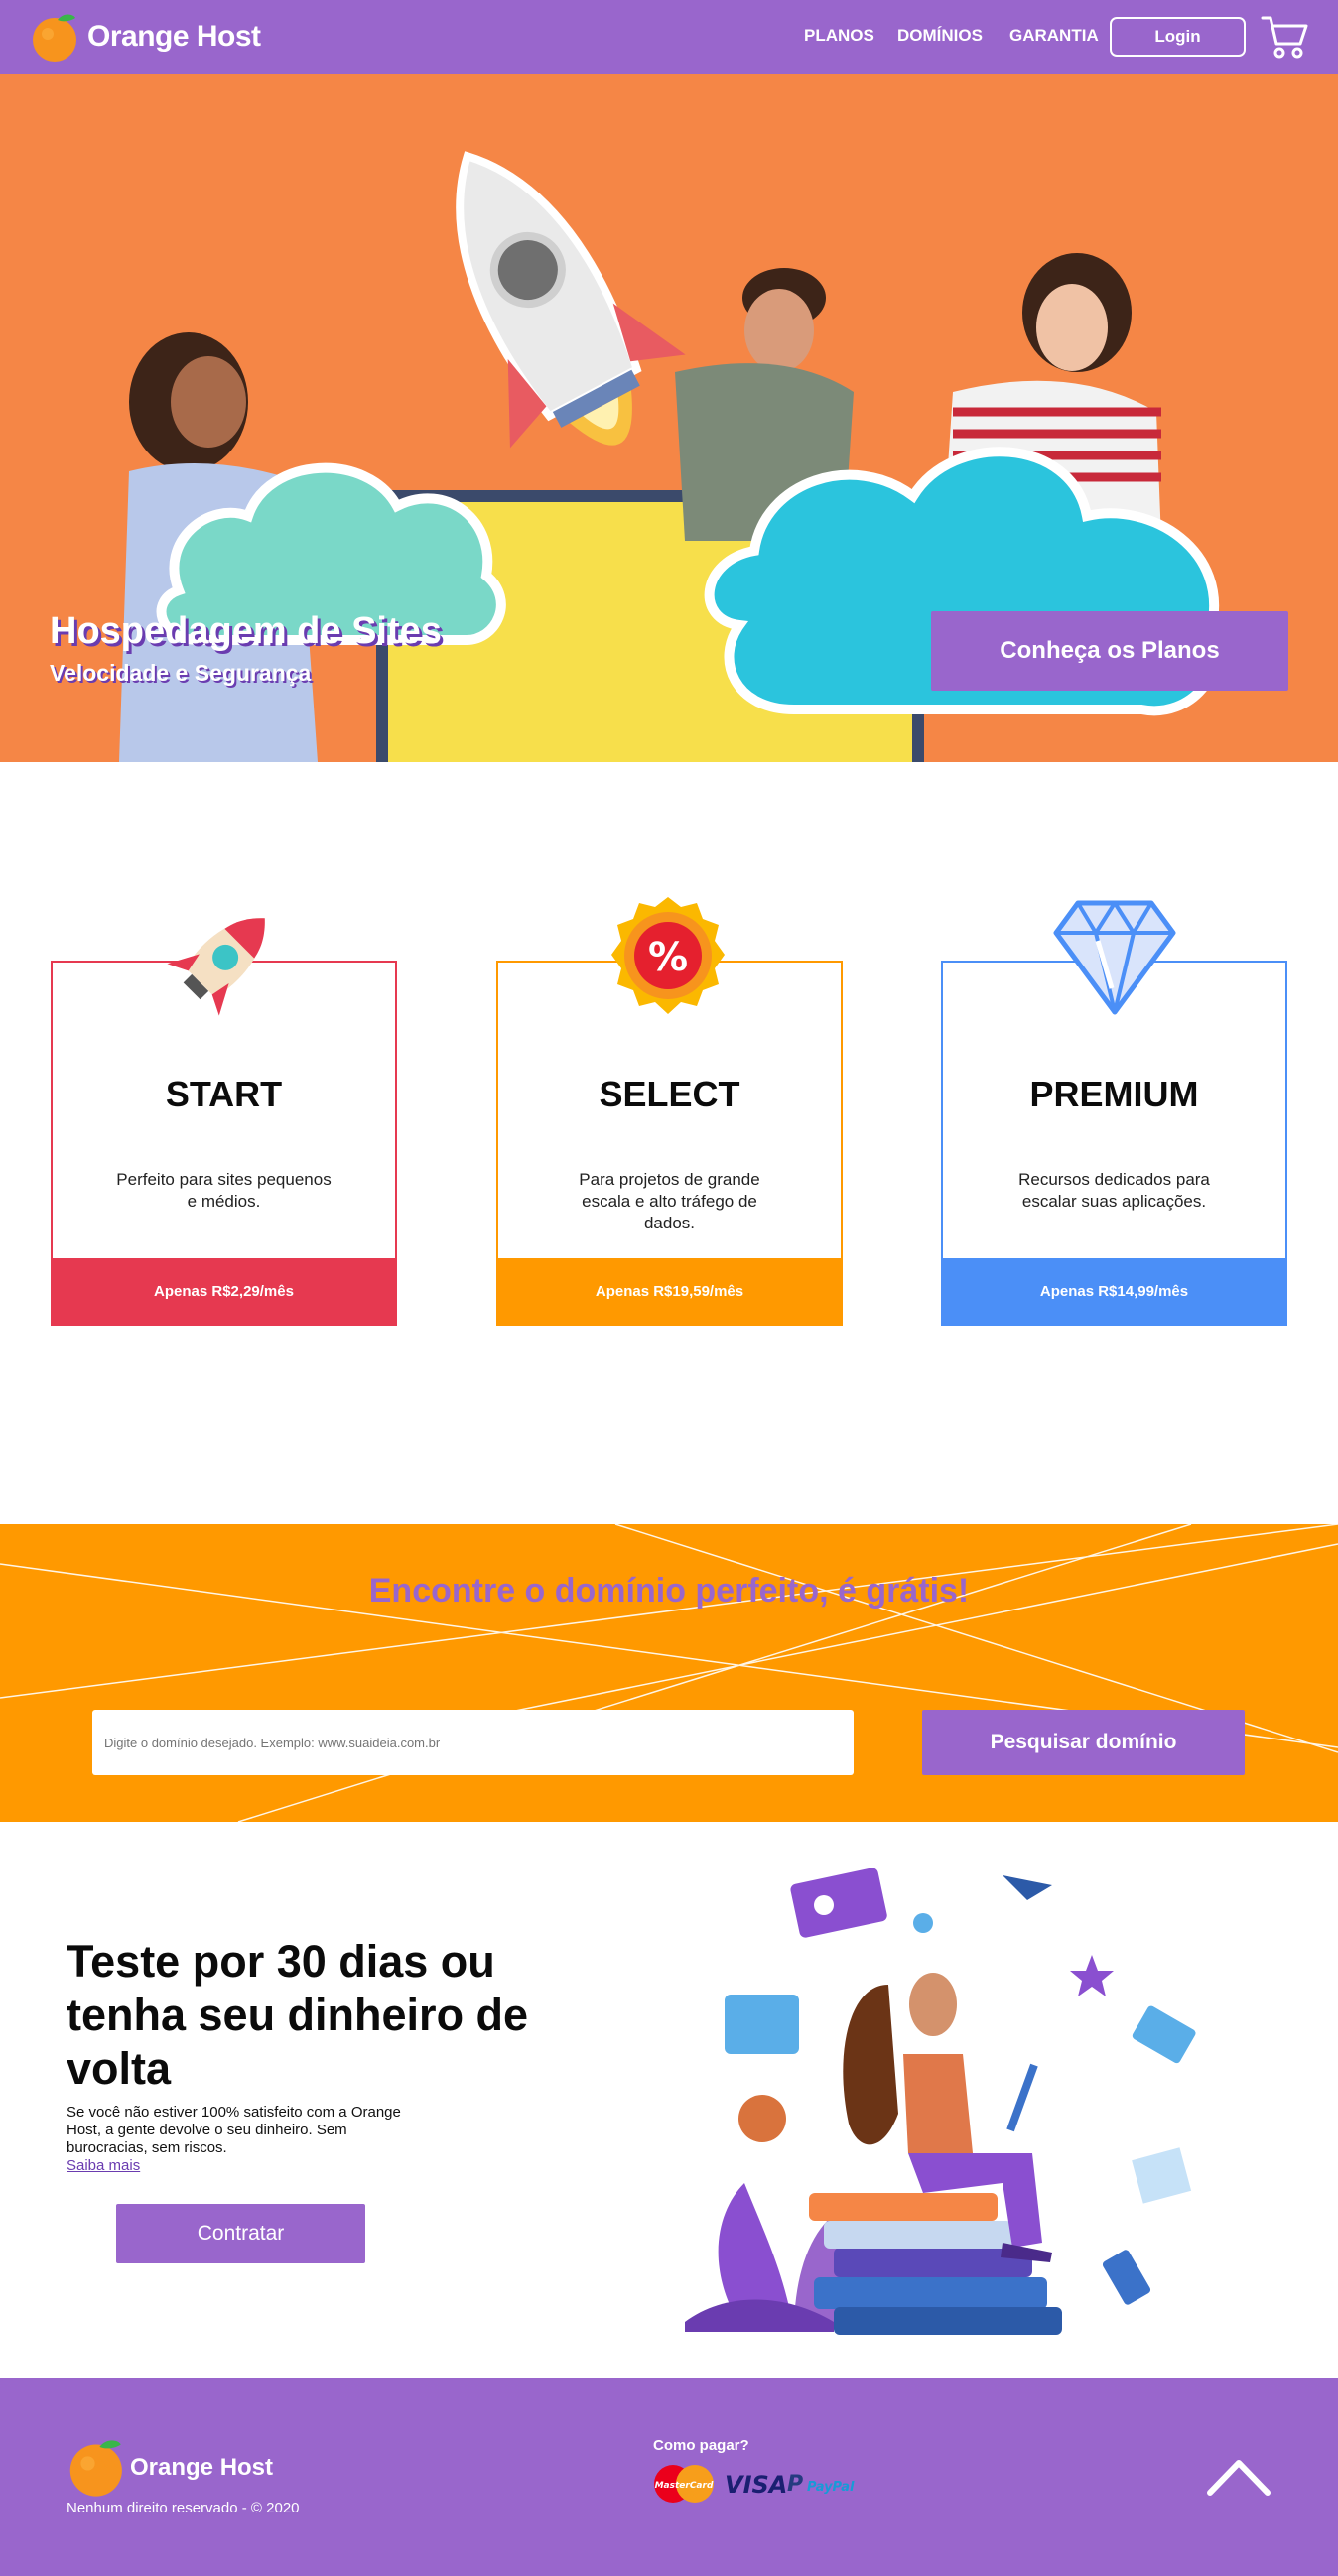  I want to click on rocket-icon, so click(216, 967).